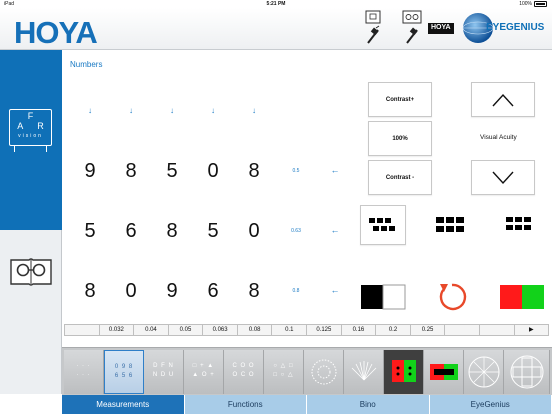 Image resolution: width=552 pixels, height=414 pixels. Describe the element at coordinates (276, 4) in the screenshot. I see `clock: 5:21 PM` at that location.